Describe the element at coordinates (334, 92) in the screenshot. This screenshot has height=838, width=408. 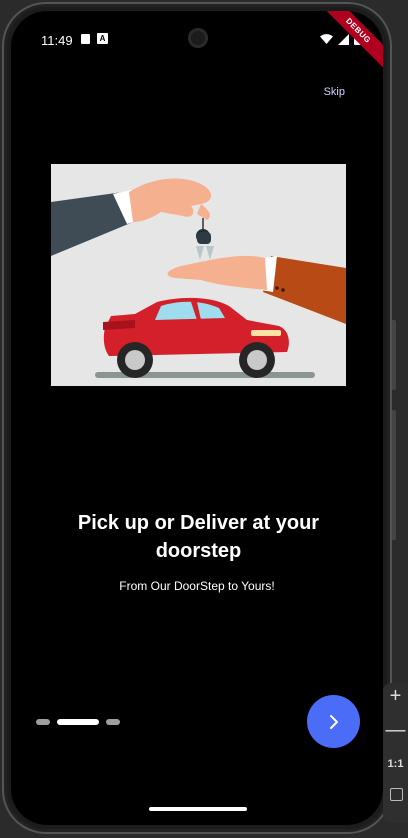
I see `skip-button: Skip` at that location.